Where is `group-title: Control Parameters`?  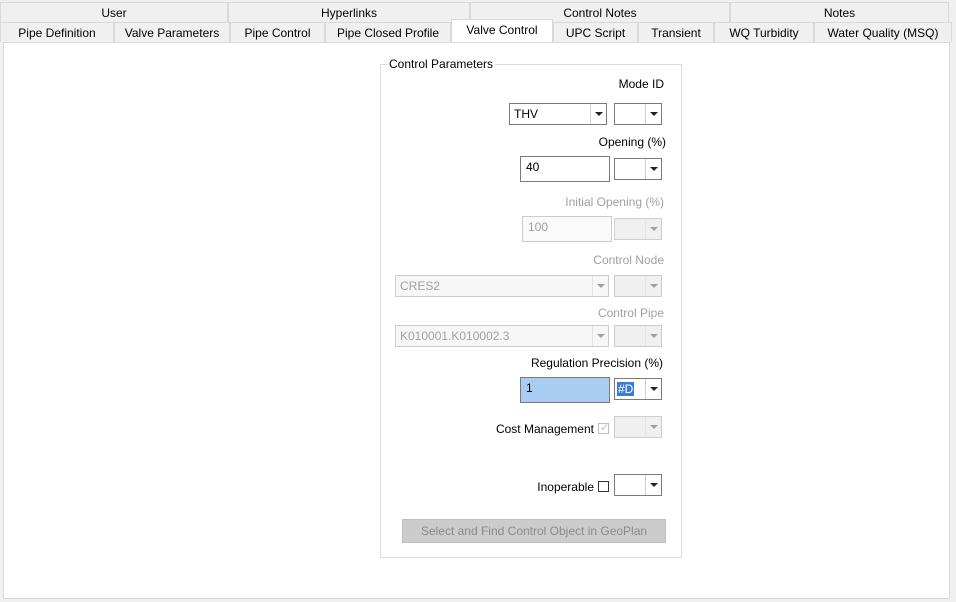
group-title: Control Parameters is located at coordinates (441, 64).